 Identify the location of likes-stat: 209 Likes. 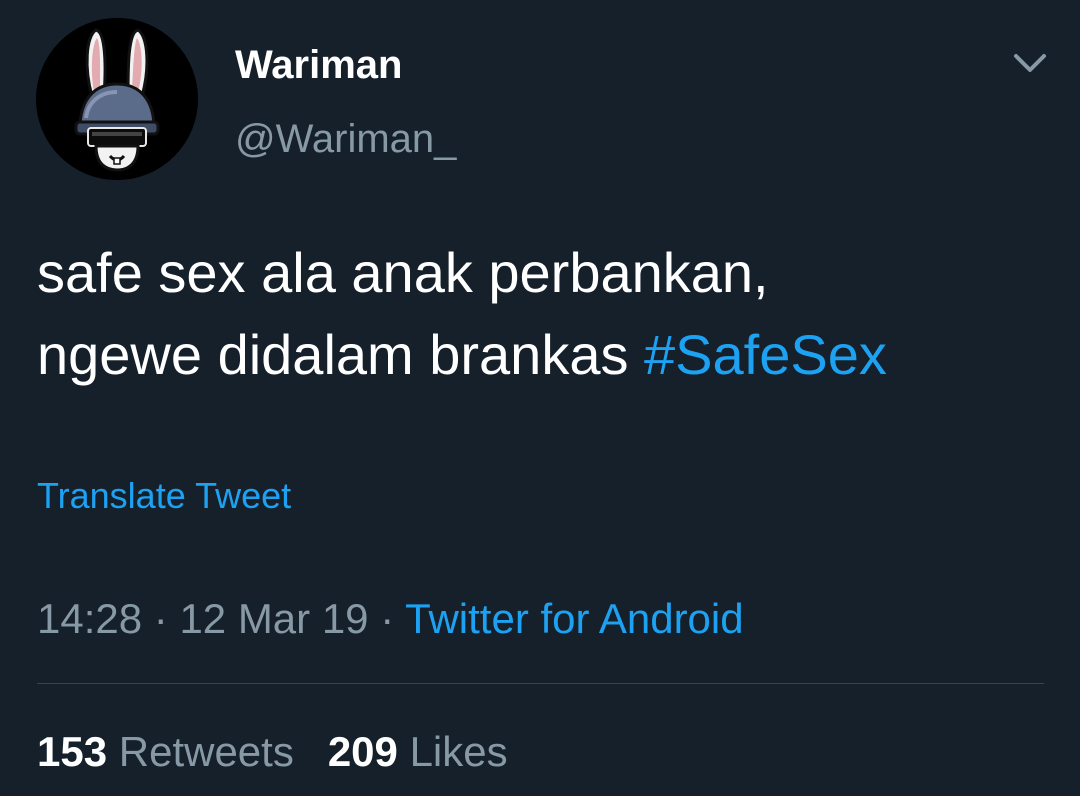
(418, 751).